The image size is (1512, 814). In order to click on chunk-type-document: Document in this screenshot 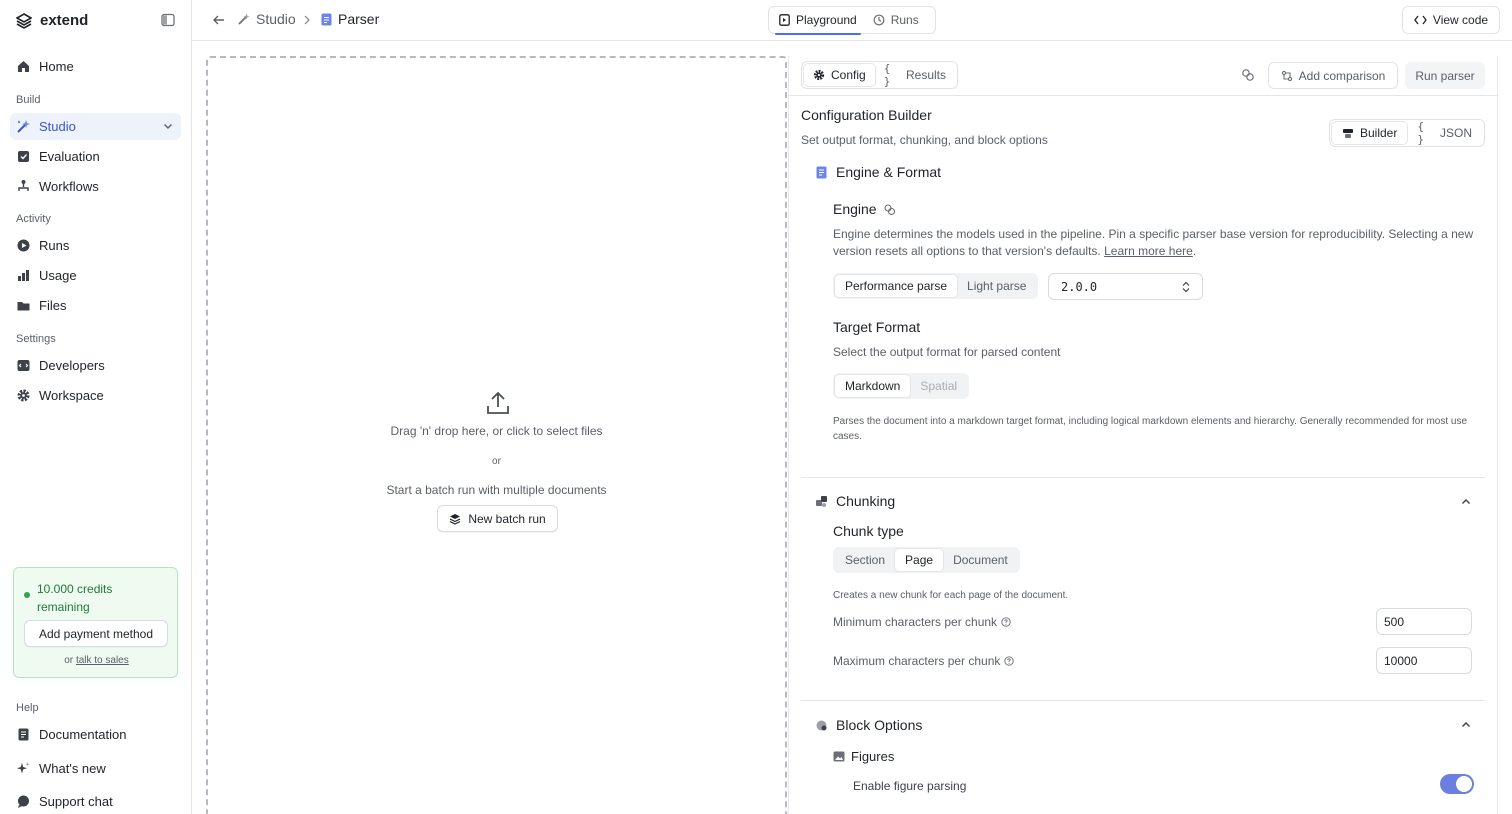, I will do `click(980, 560)`.